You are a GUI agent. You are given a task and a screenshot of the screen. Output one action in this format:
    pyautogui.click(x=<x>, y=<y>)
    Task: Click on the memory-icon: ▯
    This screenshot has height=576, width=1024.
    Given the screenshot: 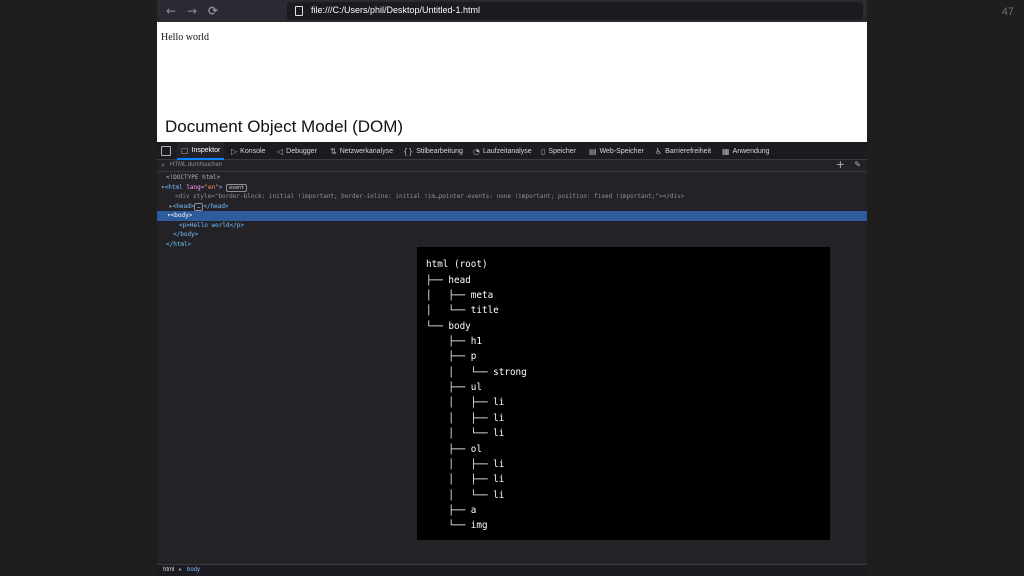 What is the action you would take?
    pyautogui.click(x=543, y=151)
    